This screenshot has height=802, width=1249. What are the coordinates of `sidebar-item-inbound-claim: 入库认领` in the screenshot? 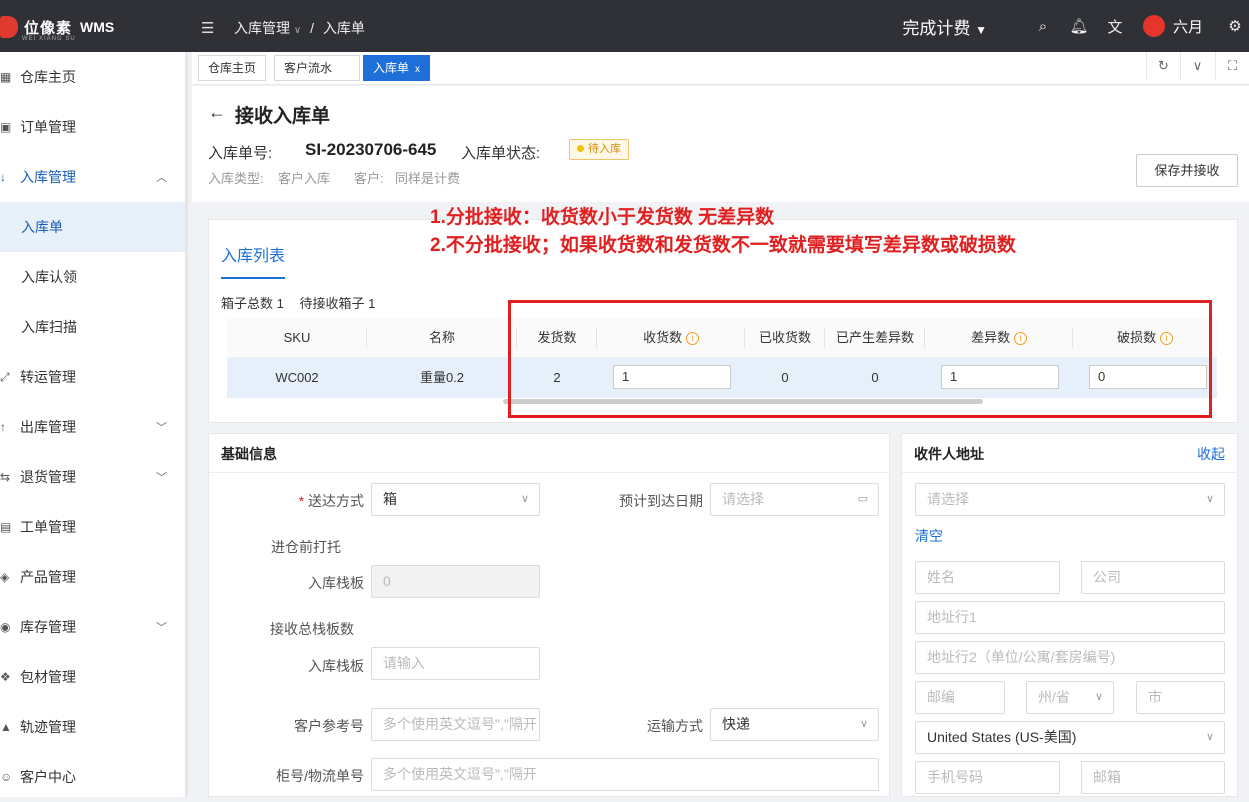 It's located at (92, 277).